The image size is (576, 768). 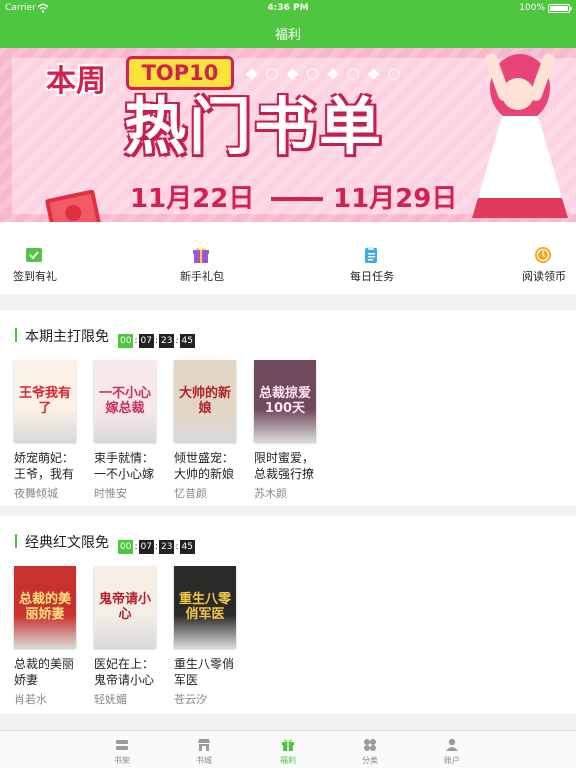 What do you see at coordinates (287, 35) in the screenshot?
I see `page-title: 福利` at bounding box center [287, 35].